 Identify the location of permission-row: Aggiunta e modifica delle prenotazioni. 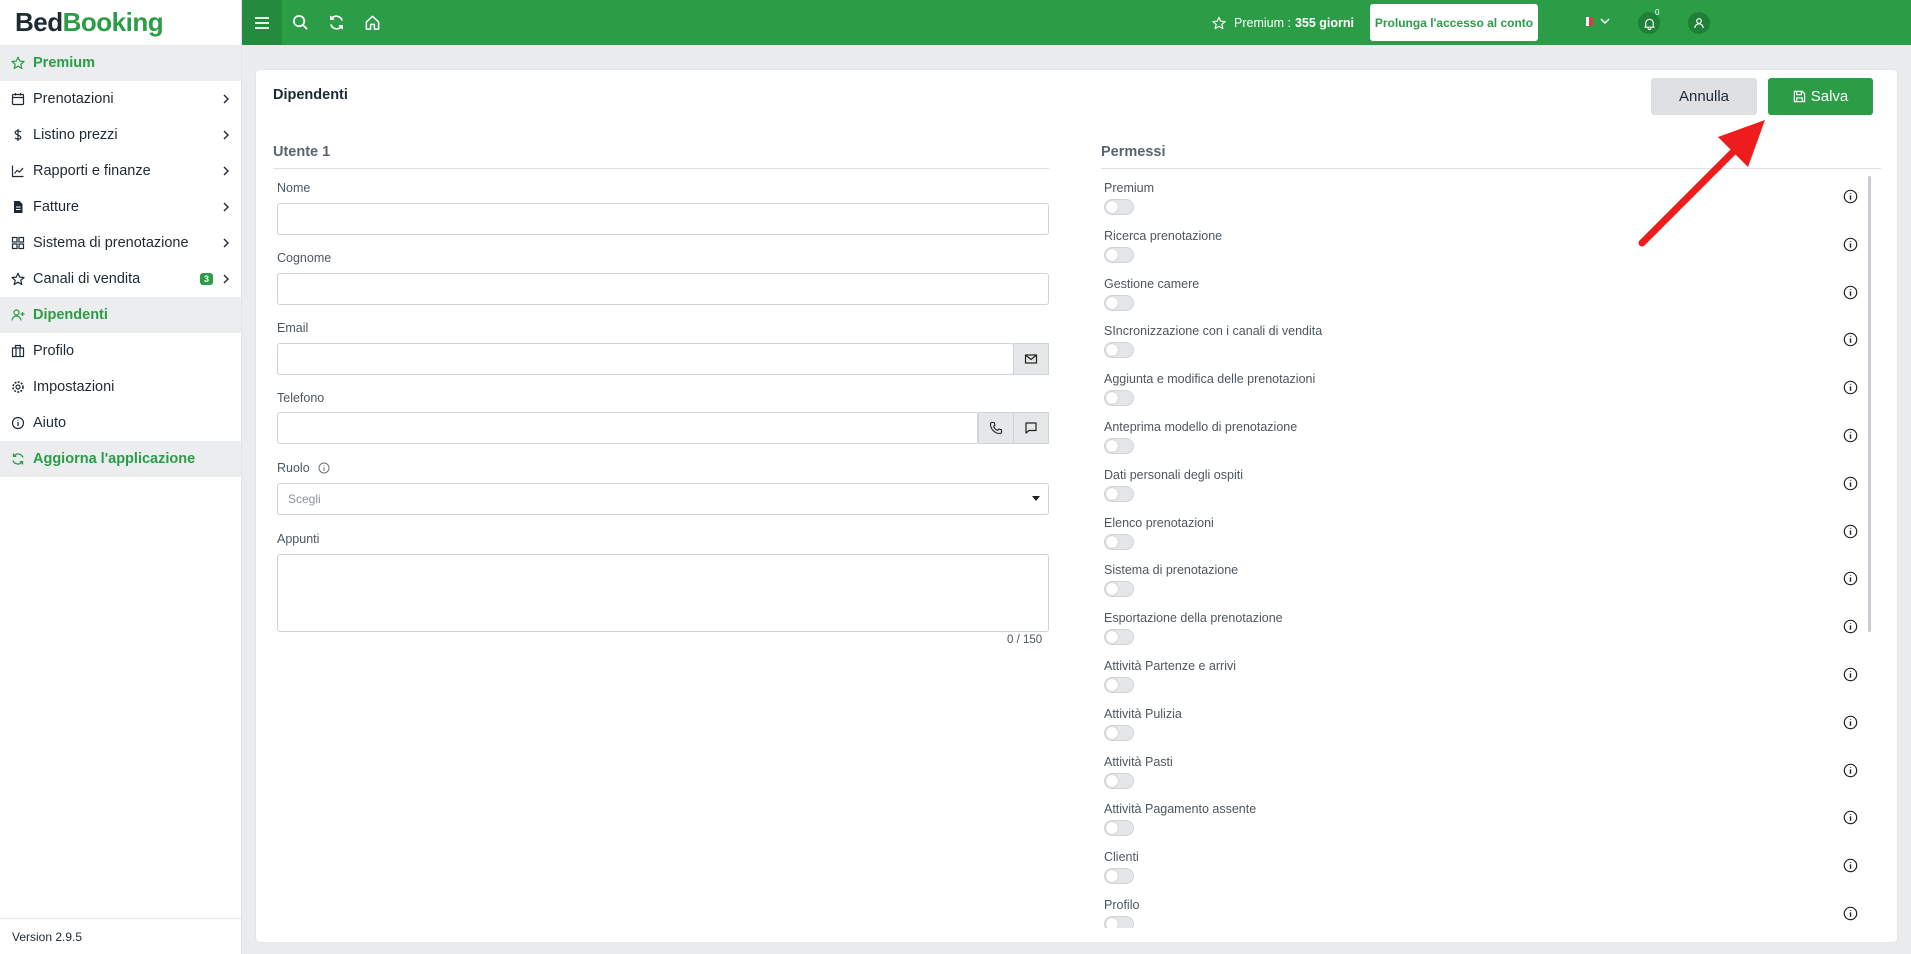
(1484, 396).